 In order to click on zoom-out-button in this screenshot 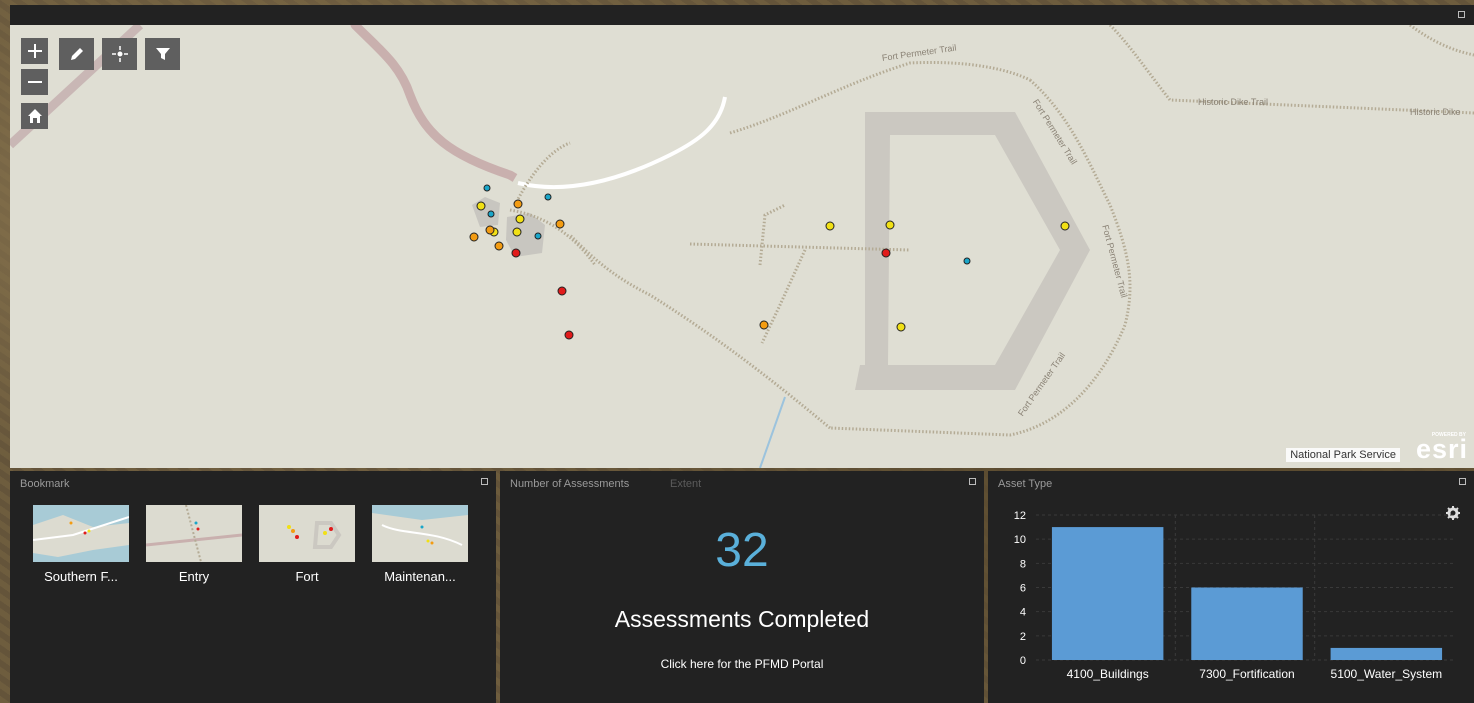, I will do `click(34, 82)`.